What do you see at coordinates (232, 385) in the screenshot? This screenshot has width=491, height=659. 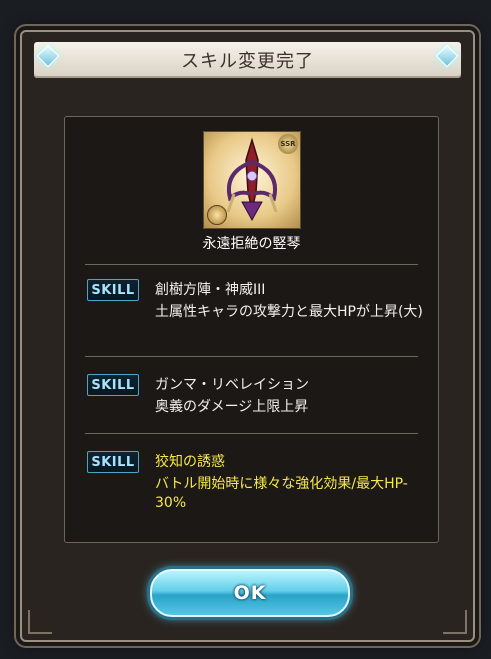 I see `skill-name: ガンマ・リベレイション` at bounding box center [232, 385].